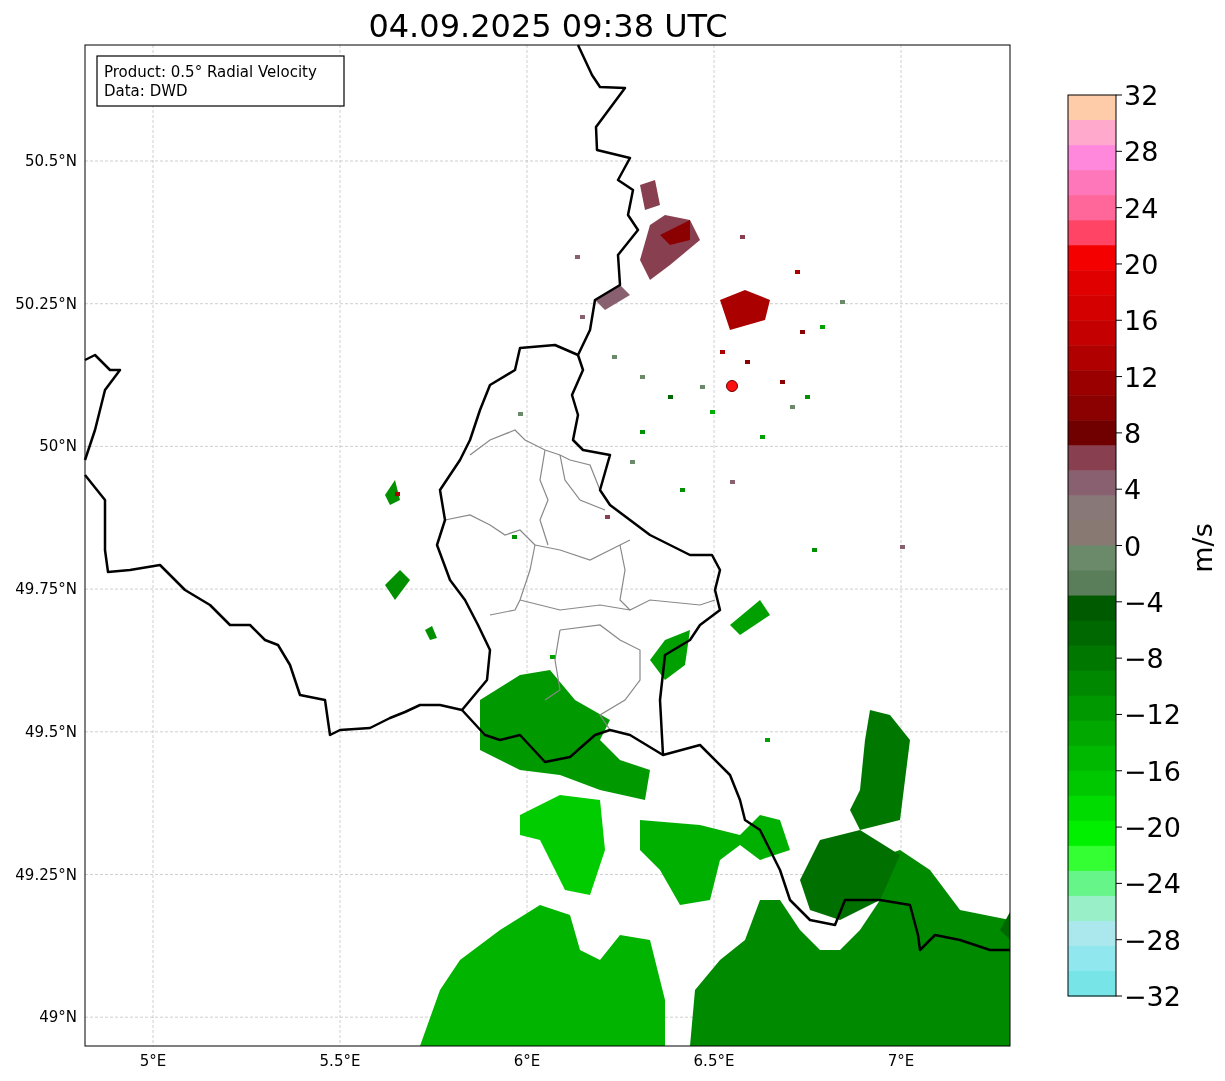 The image size is (1225, 1081). What do you see at coordinates (1141, 95) in the screenshot?
I see `colorbar-tick-label: 32` at bounding box center [1141, 95].